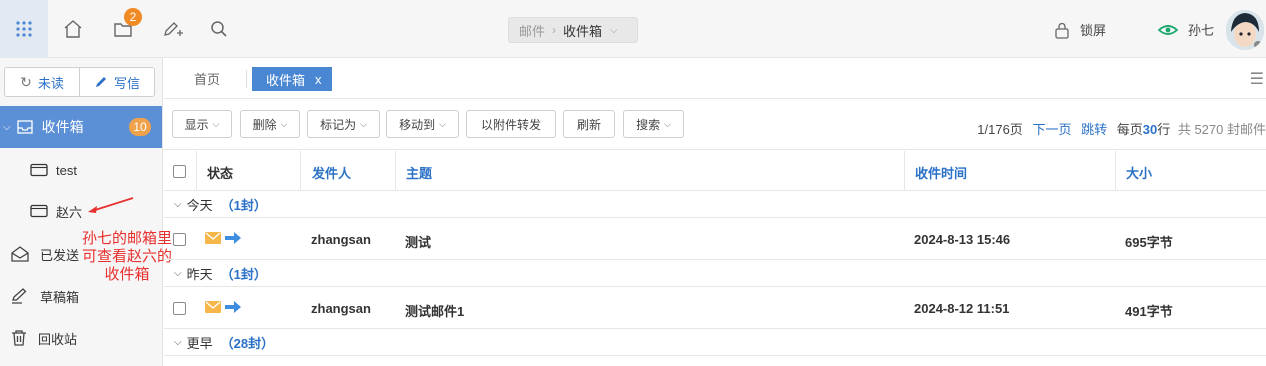  I want to click on delete-label: 删除, so click(264, 124).